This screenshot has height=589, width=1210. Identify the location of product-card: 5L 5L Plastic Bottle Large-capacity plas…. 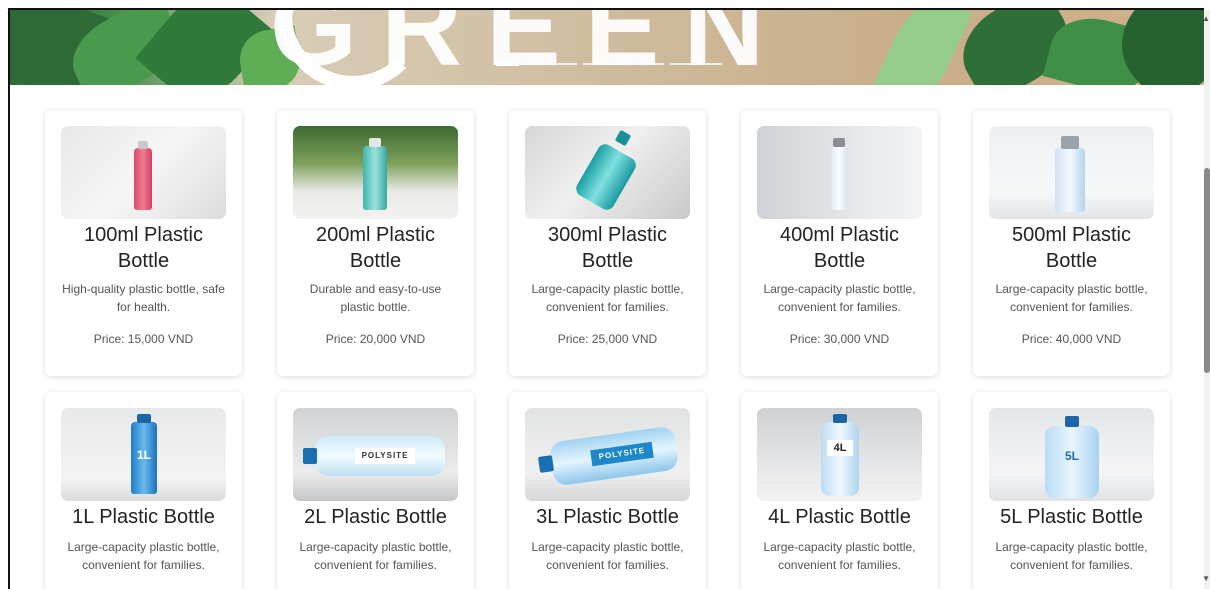
(1071, 490).